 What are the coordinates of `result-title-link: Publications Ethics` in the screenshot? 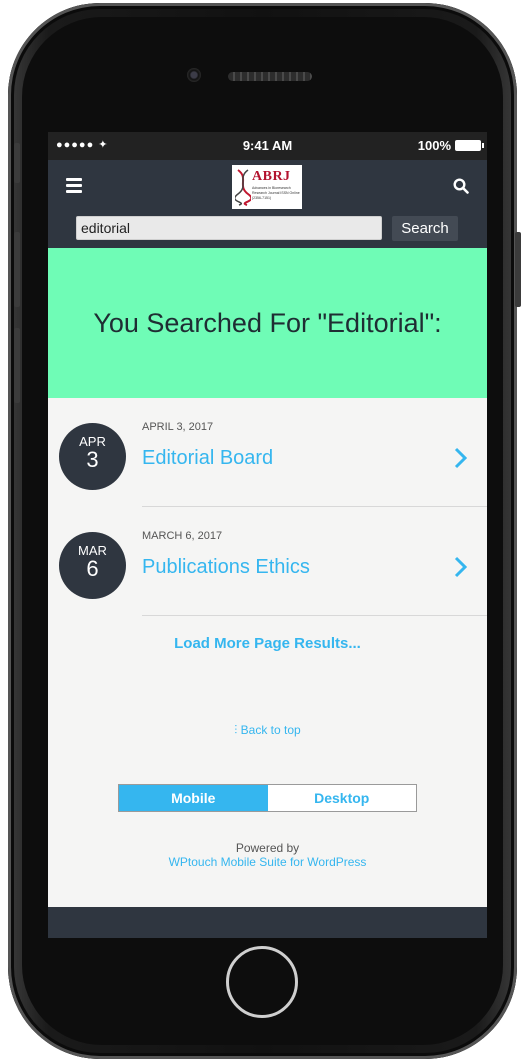 It's located at (226, 567).